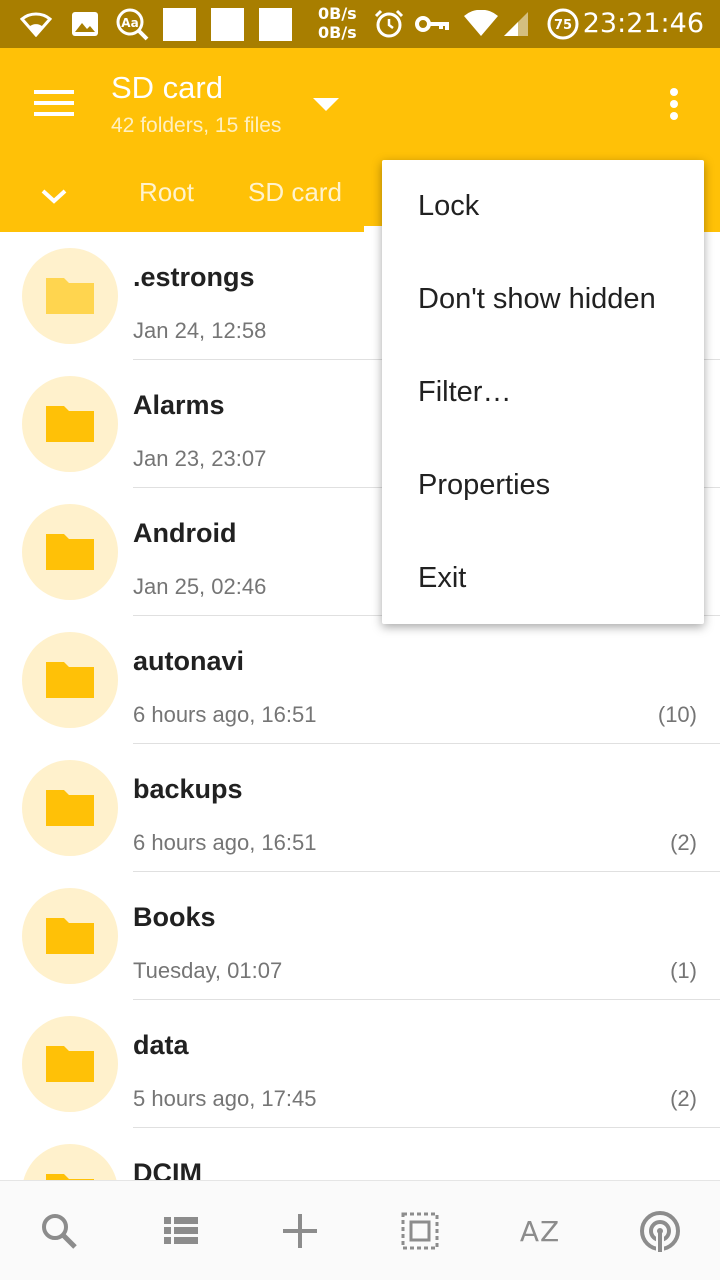 The width and height of the screenshot is (720, 1280). I want to click on alarm-icon, so click(389, 24).